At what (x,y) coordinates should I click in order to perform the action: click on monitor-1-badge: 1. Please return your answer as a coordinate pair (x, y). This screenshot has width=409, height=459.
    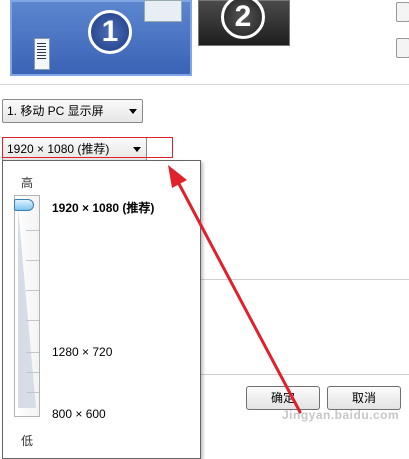
    Looking at the image, I should click on (110, 32).